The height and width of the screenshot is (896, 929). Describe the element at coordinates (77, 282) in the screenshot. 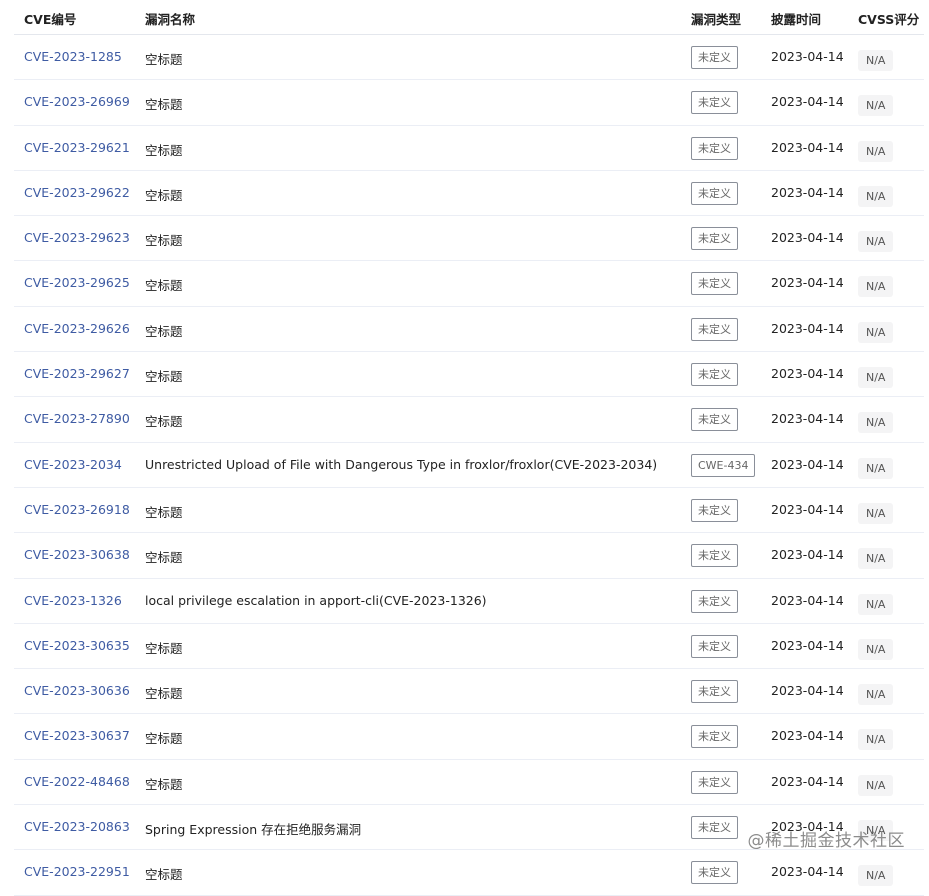

I see `cve-id-link: CVE-2023-29625` at that location.